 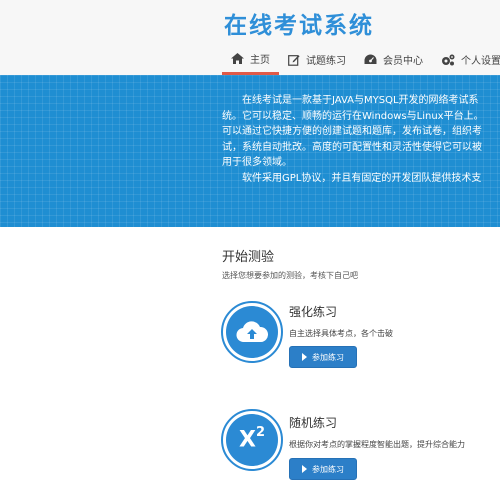 I want to click on nav-item-home: 主页, so click(x=250, y=59).